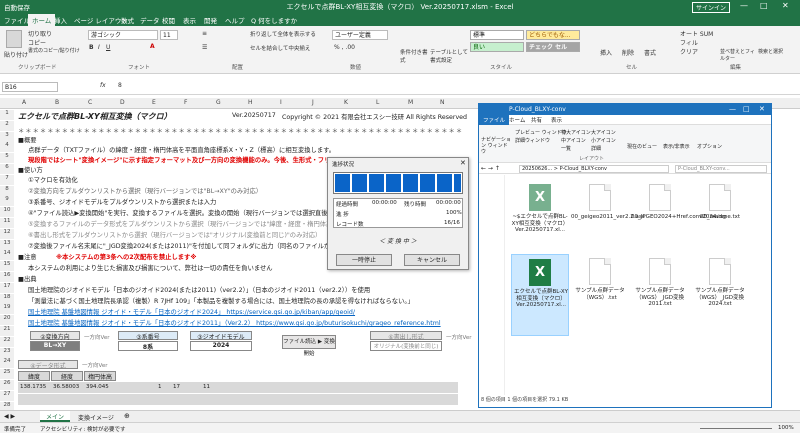 The width and height of the screenshot is (800, 433). What do you see at coordinates (40, 33) in the screenshot?
I see `cut-button: 切り取り` at bounding box center [40, 33].